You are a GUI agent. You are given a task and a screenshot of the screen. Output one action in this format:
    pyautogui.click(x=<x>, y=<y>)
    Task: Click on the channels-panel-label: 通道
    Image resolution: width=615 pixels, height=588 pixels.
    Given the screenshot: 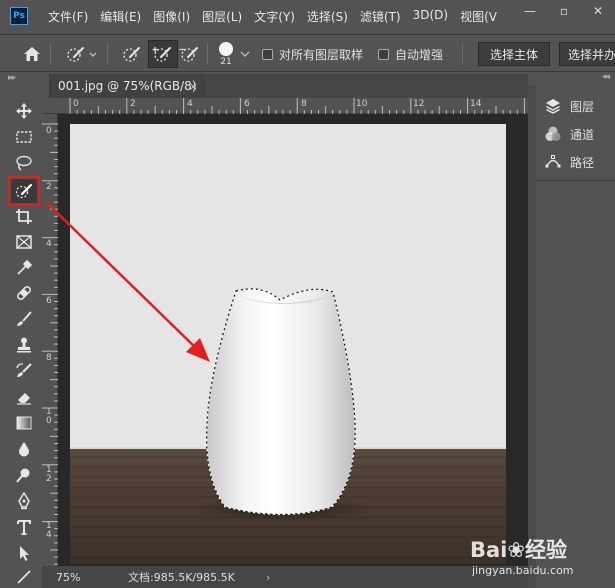 What is the action you would take?
    pyautogui.click(x=582, y=134)
    